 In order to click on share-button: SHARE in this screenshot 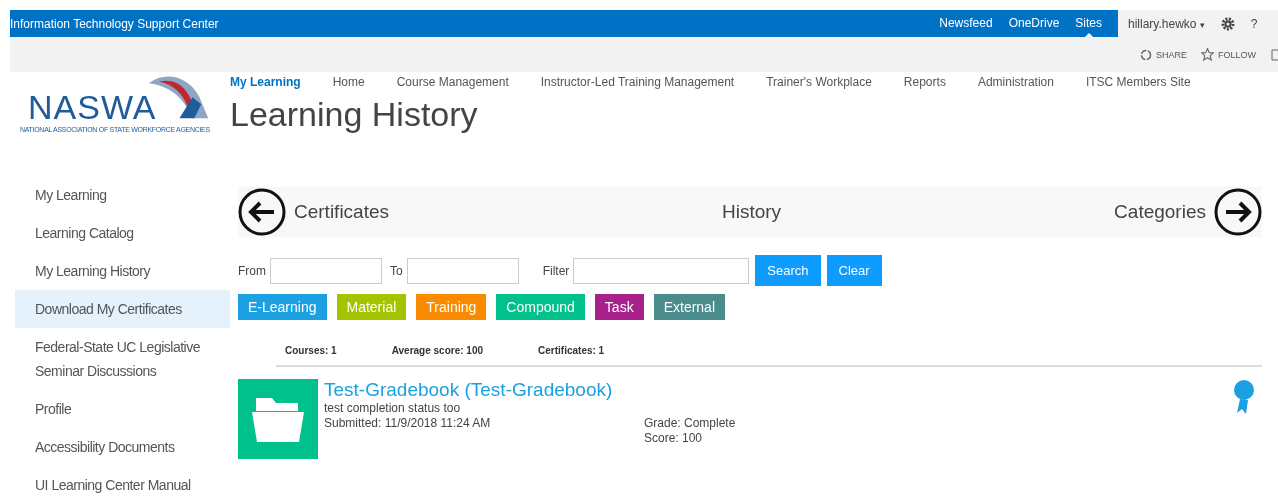, I will do `click(1163, 54)`.